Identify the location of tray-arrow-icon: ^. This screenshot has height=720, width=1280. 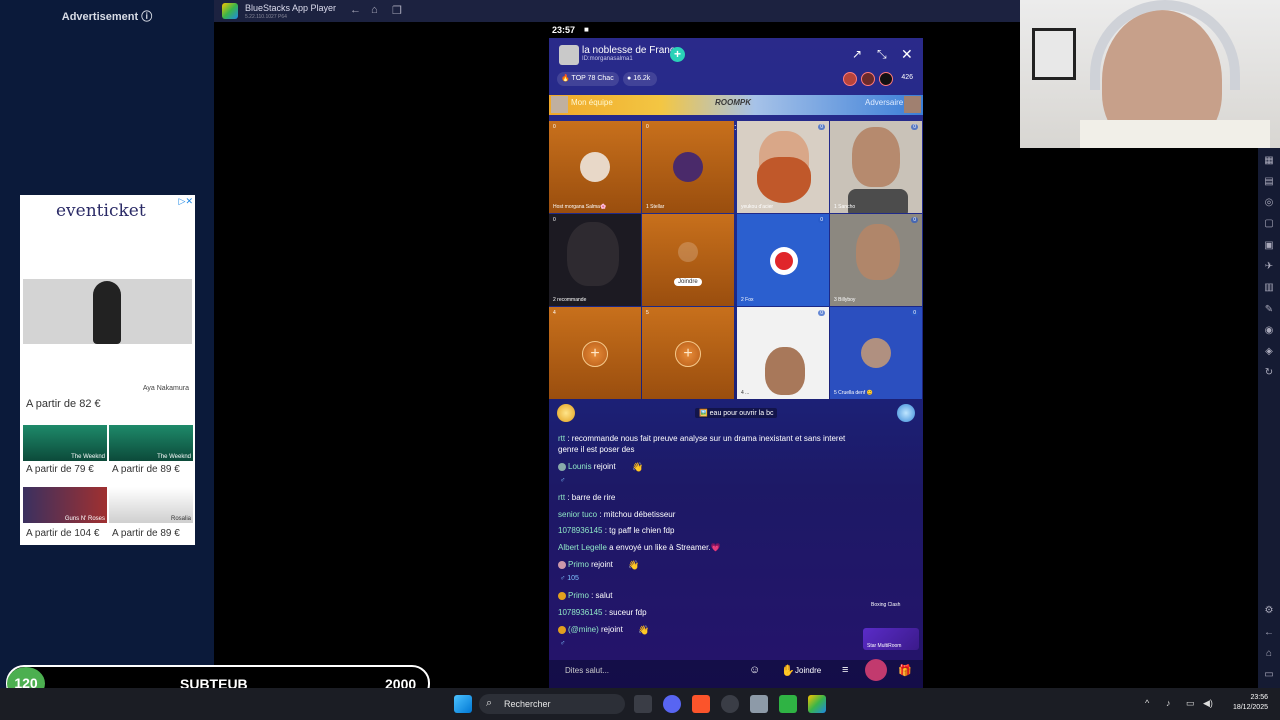
(1147, 703).